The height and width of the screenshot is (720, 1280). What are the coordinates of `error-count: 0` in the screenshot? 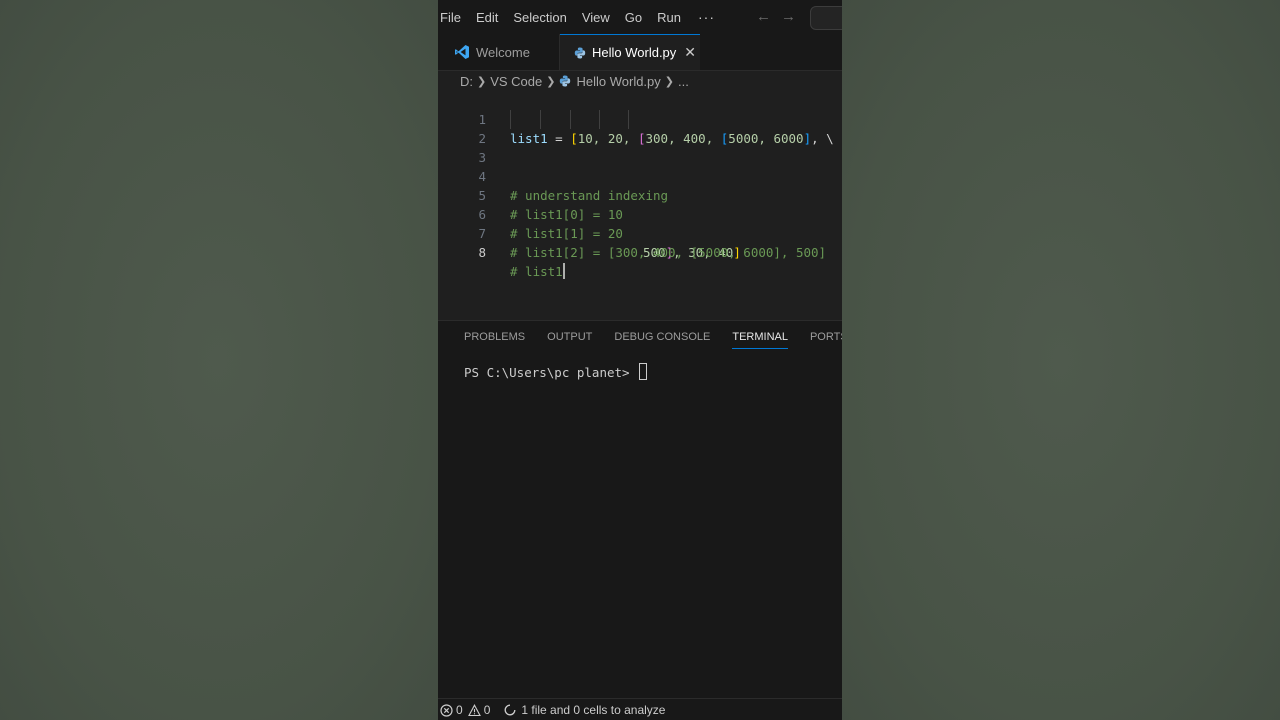 It's located at (459, 710).